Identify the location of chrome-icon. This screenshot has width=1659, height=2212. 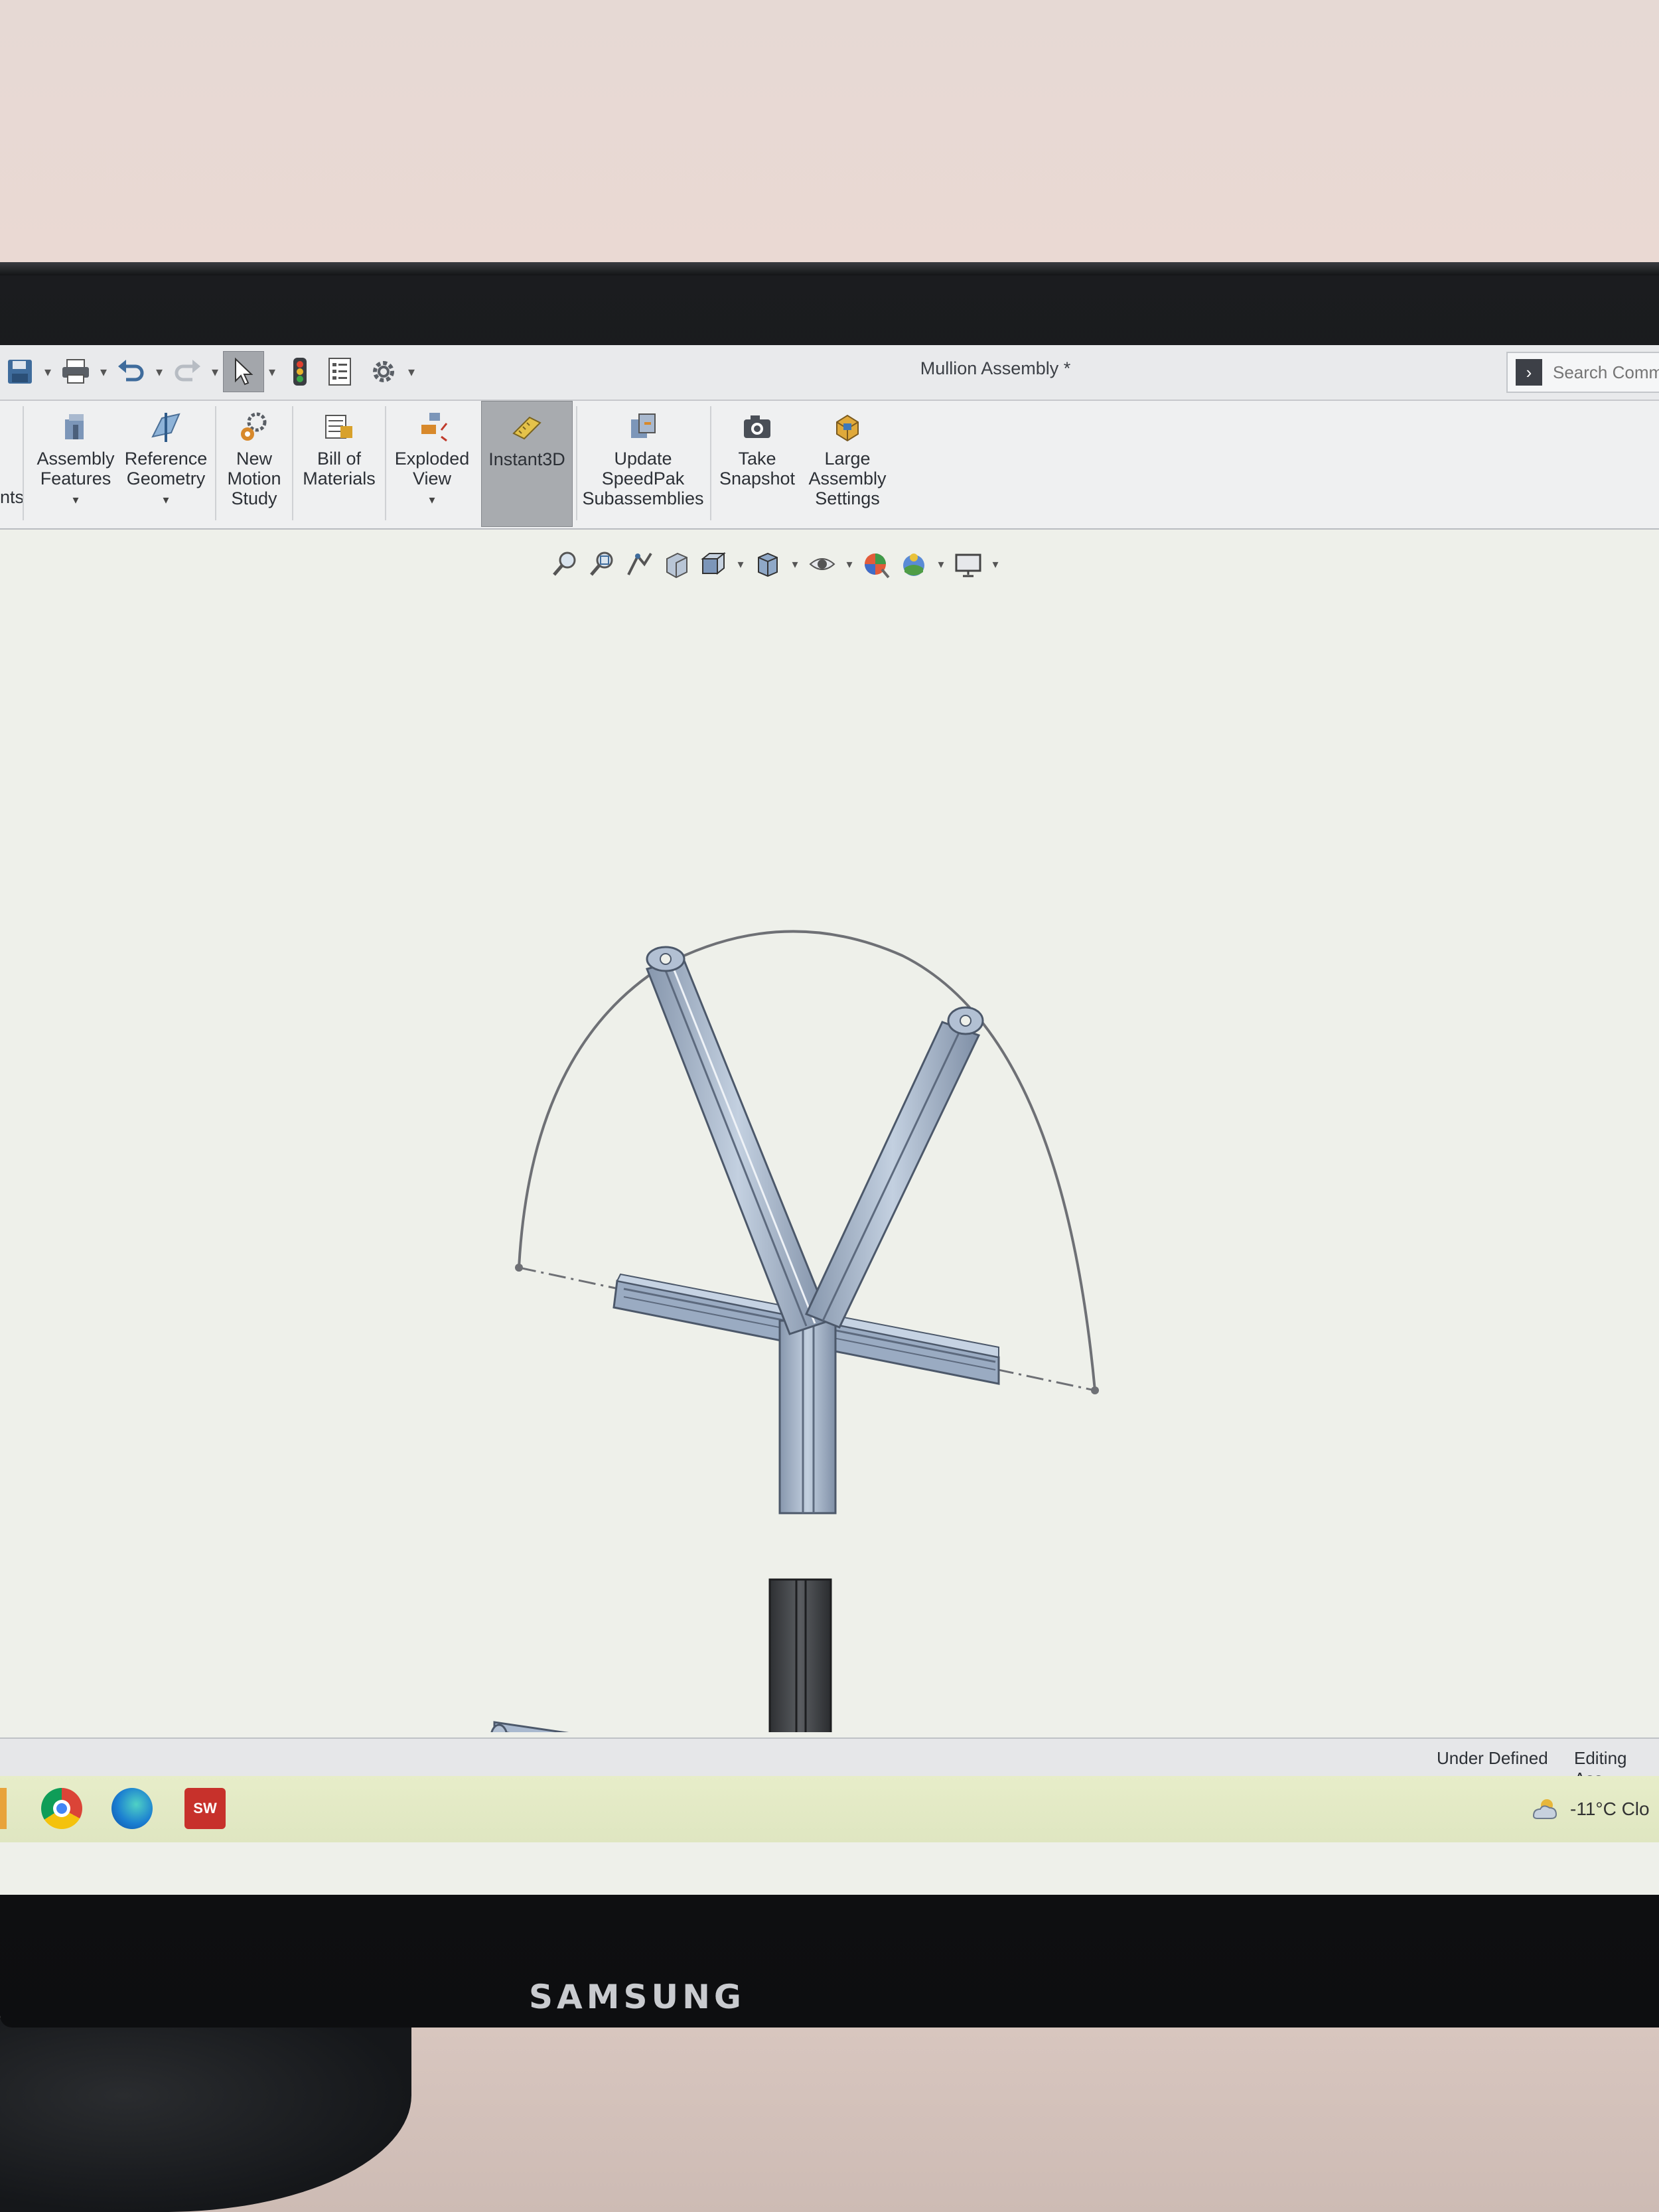
(61, 1809).